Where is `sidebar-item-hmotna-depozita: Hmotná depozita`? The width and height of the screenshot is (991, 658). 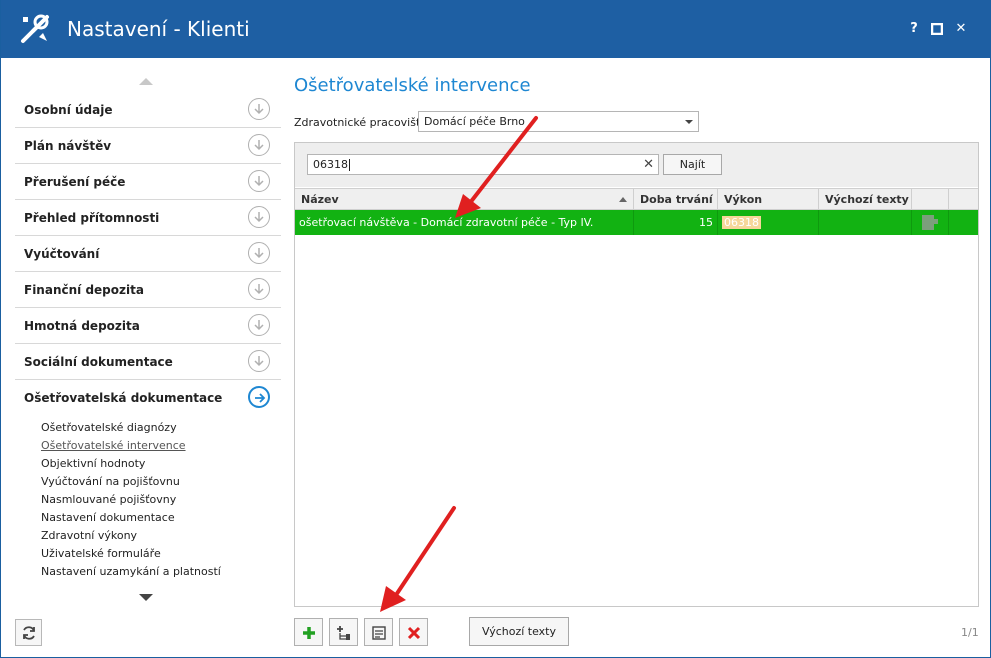 sidebar-item-hmotna-depozita: Hmotná depozita is located at coordinates (148, 326).